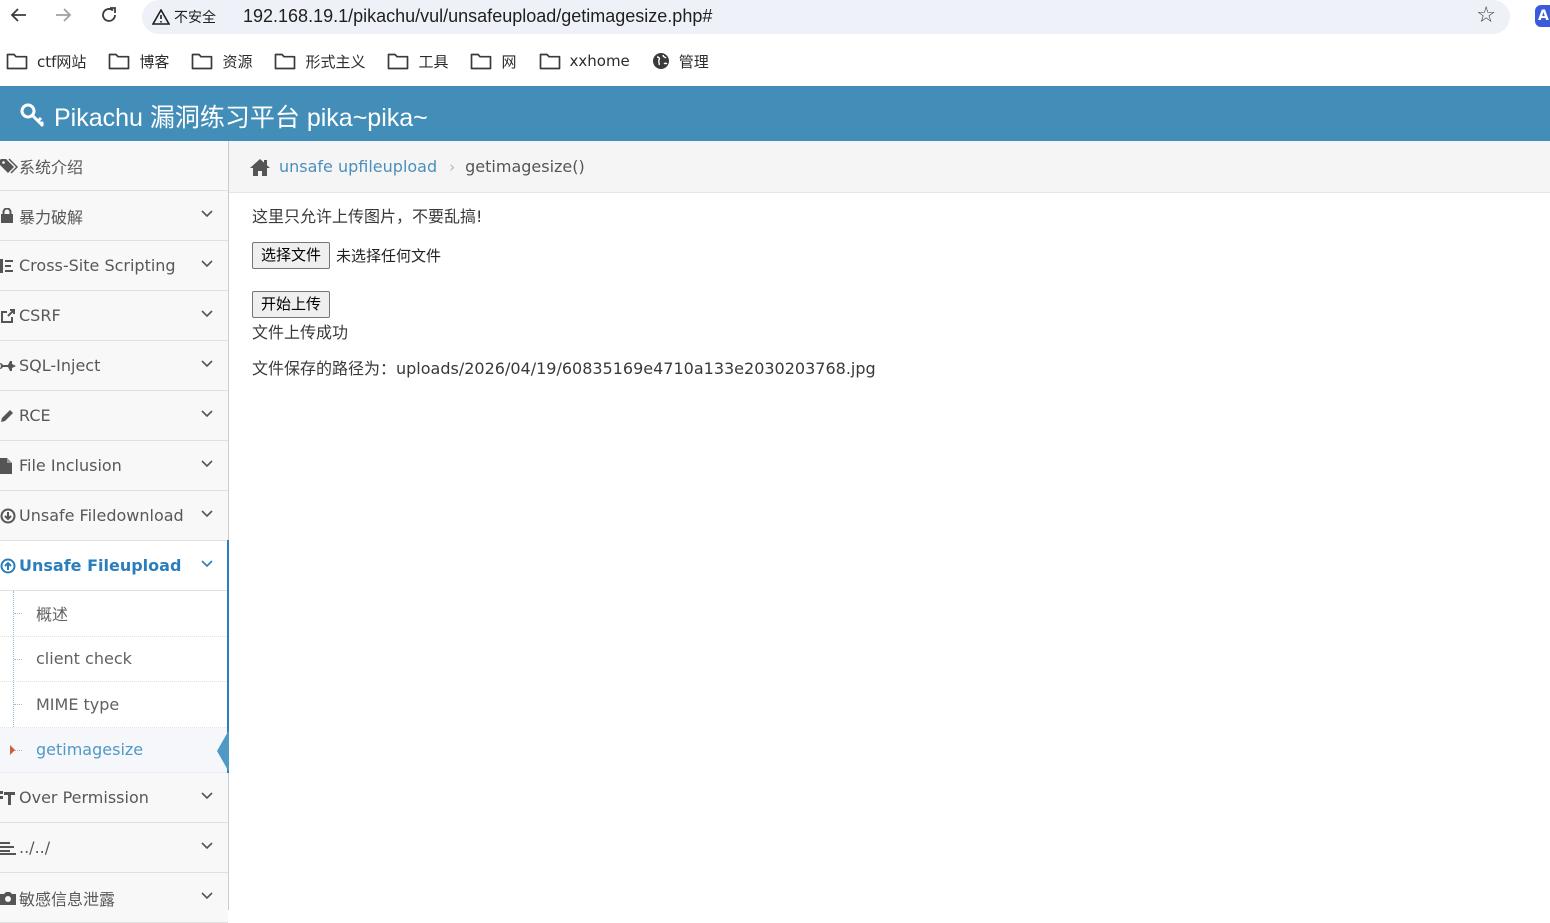 The height and width of the screenshot is (923, 1550). Describe the element at coordinates (32, 115) in the screenshot. I see `key-icon` at that location.